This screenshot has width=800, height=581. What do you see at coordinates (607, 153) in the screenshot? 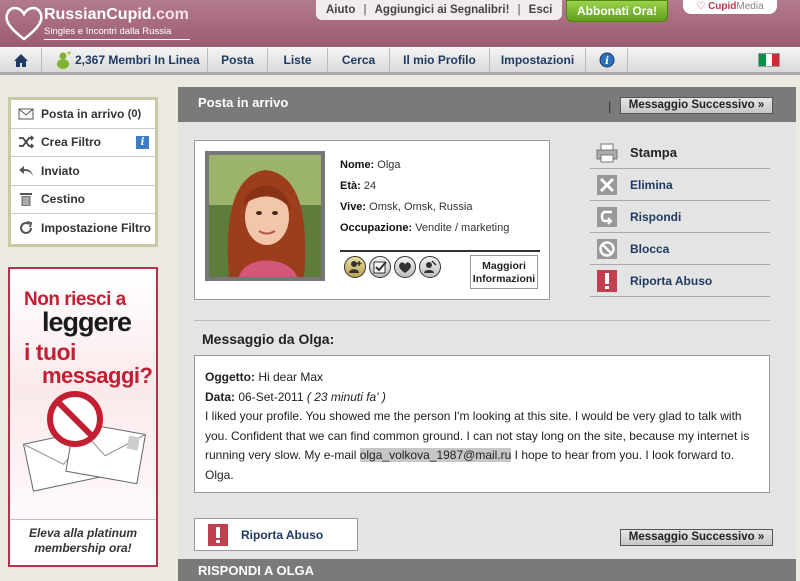
I see `printer-icon` at bounding box center [607, 153].